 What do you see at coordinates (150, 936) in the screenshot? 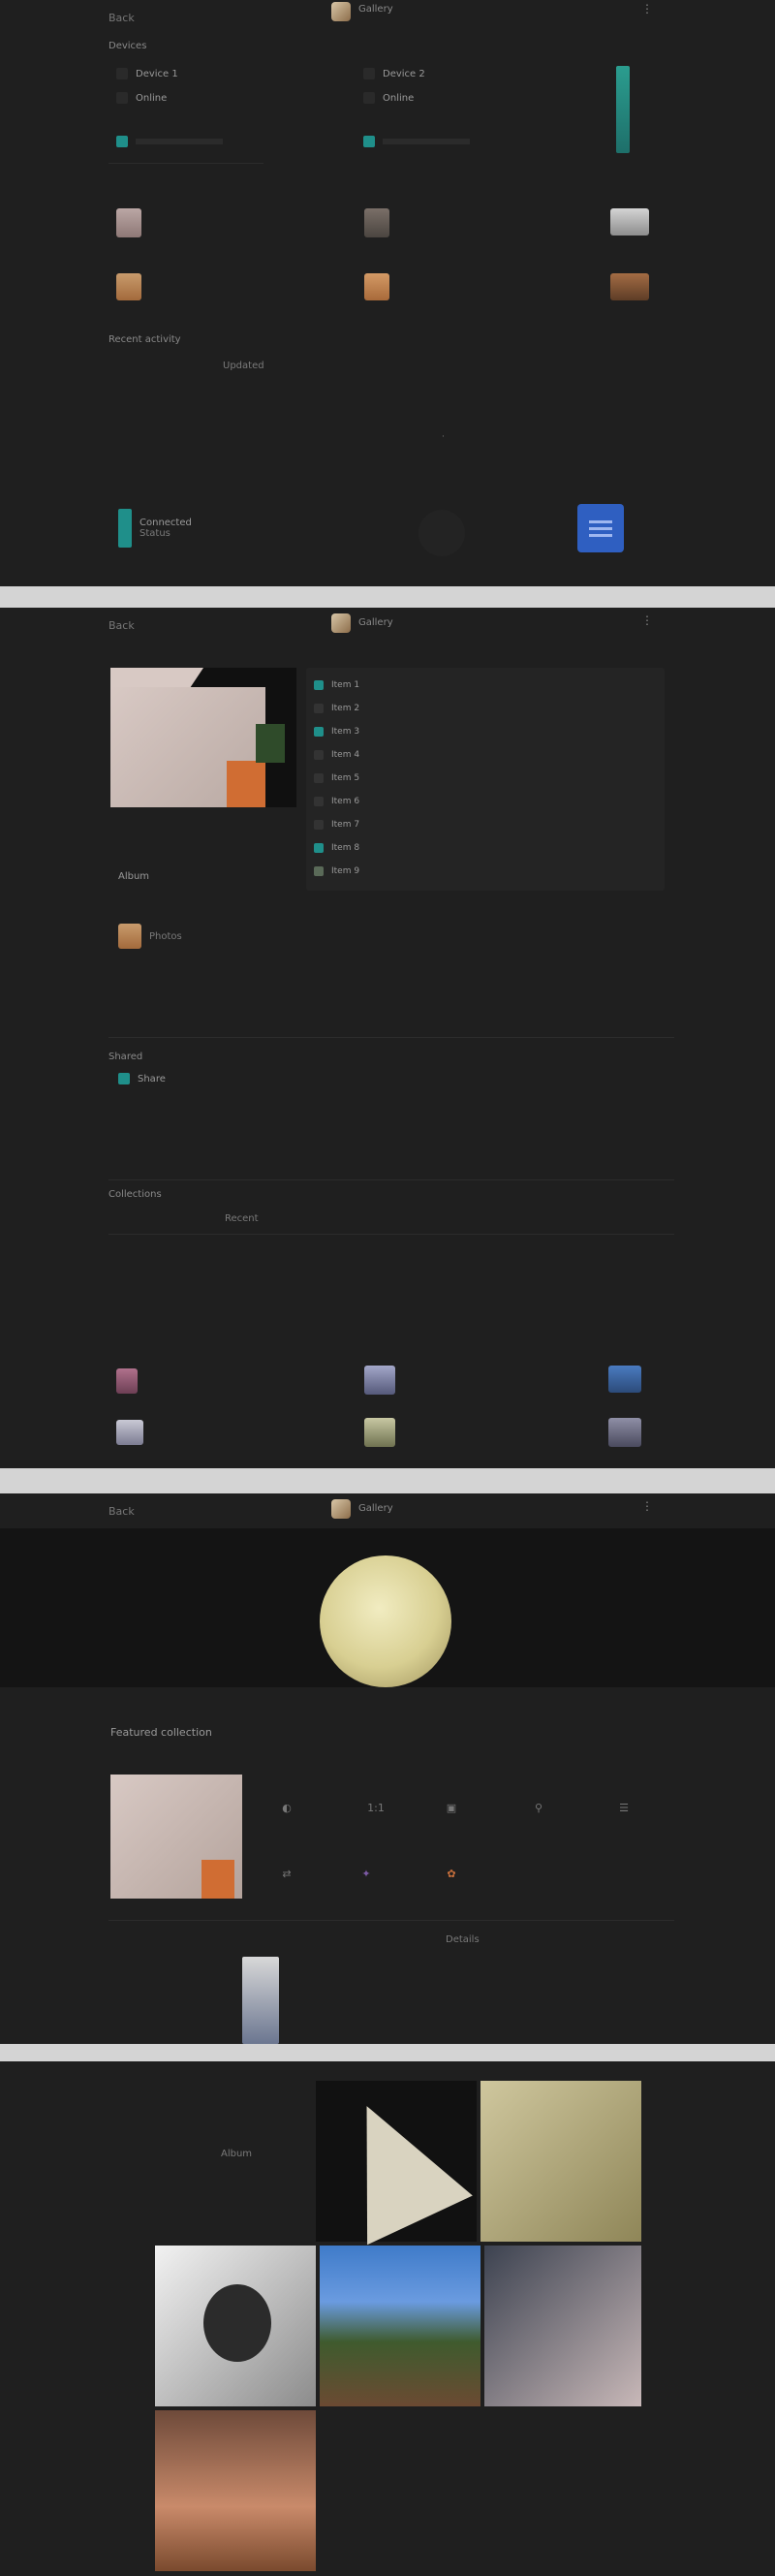
I see `album-row: Photos` at bounding box center [150, 936].